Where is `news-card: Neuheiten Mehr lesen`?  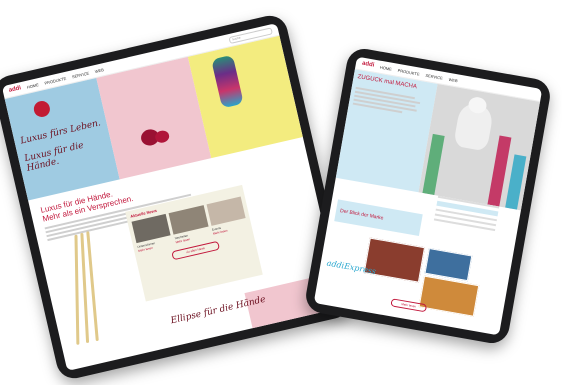 news-card: Neuheiten Mehr lesen is located at coordinates (189, 224).